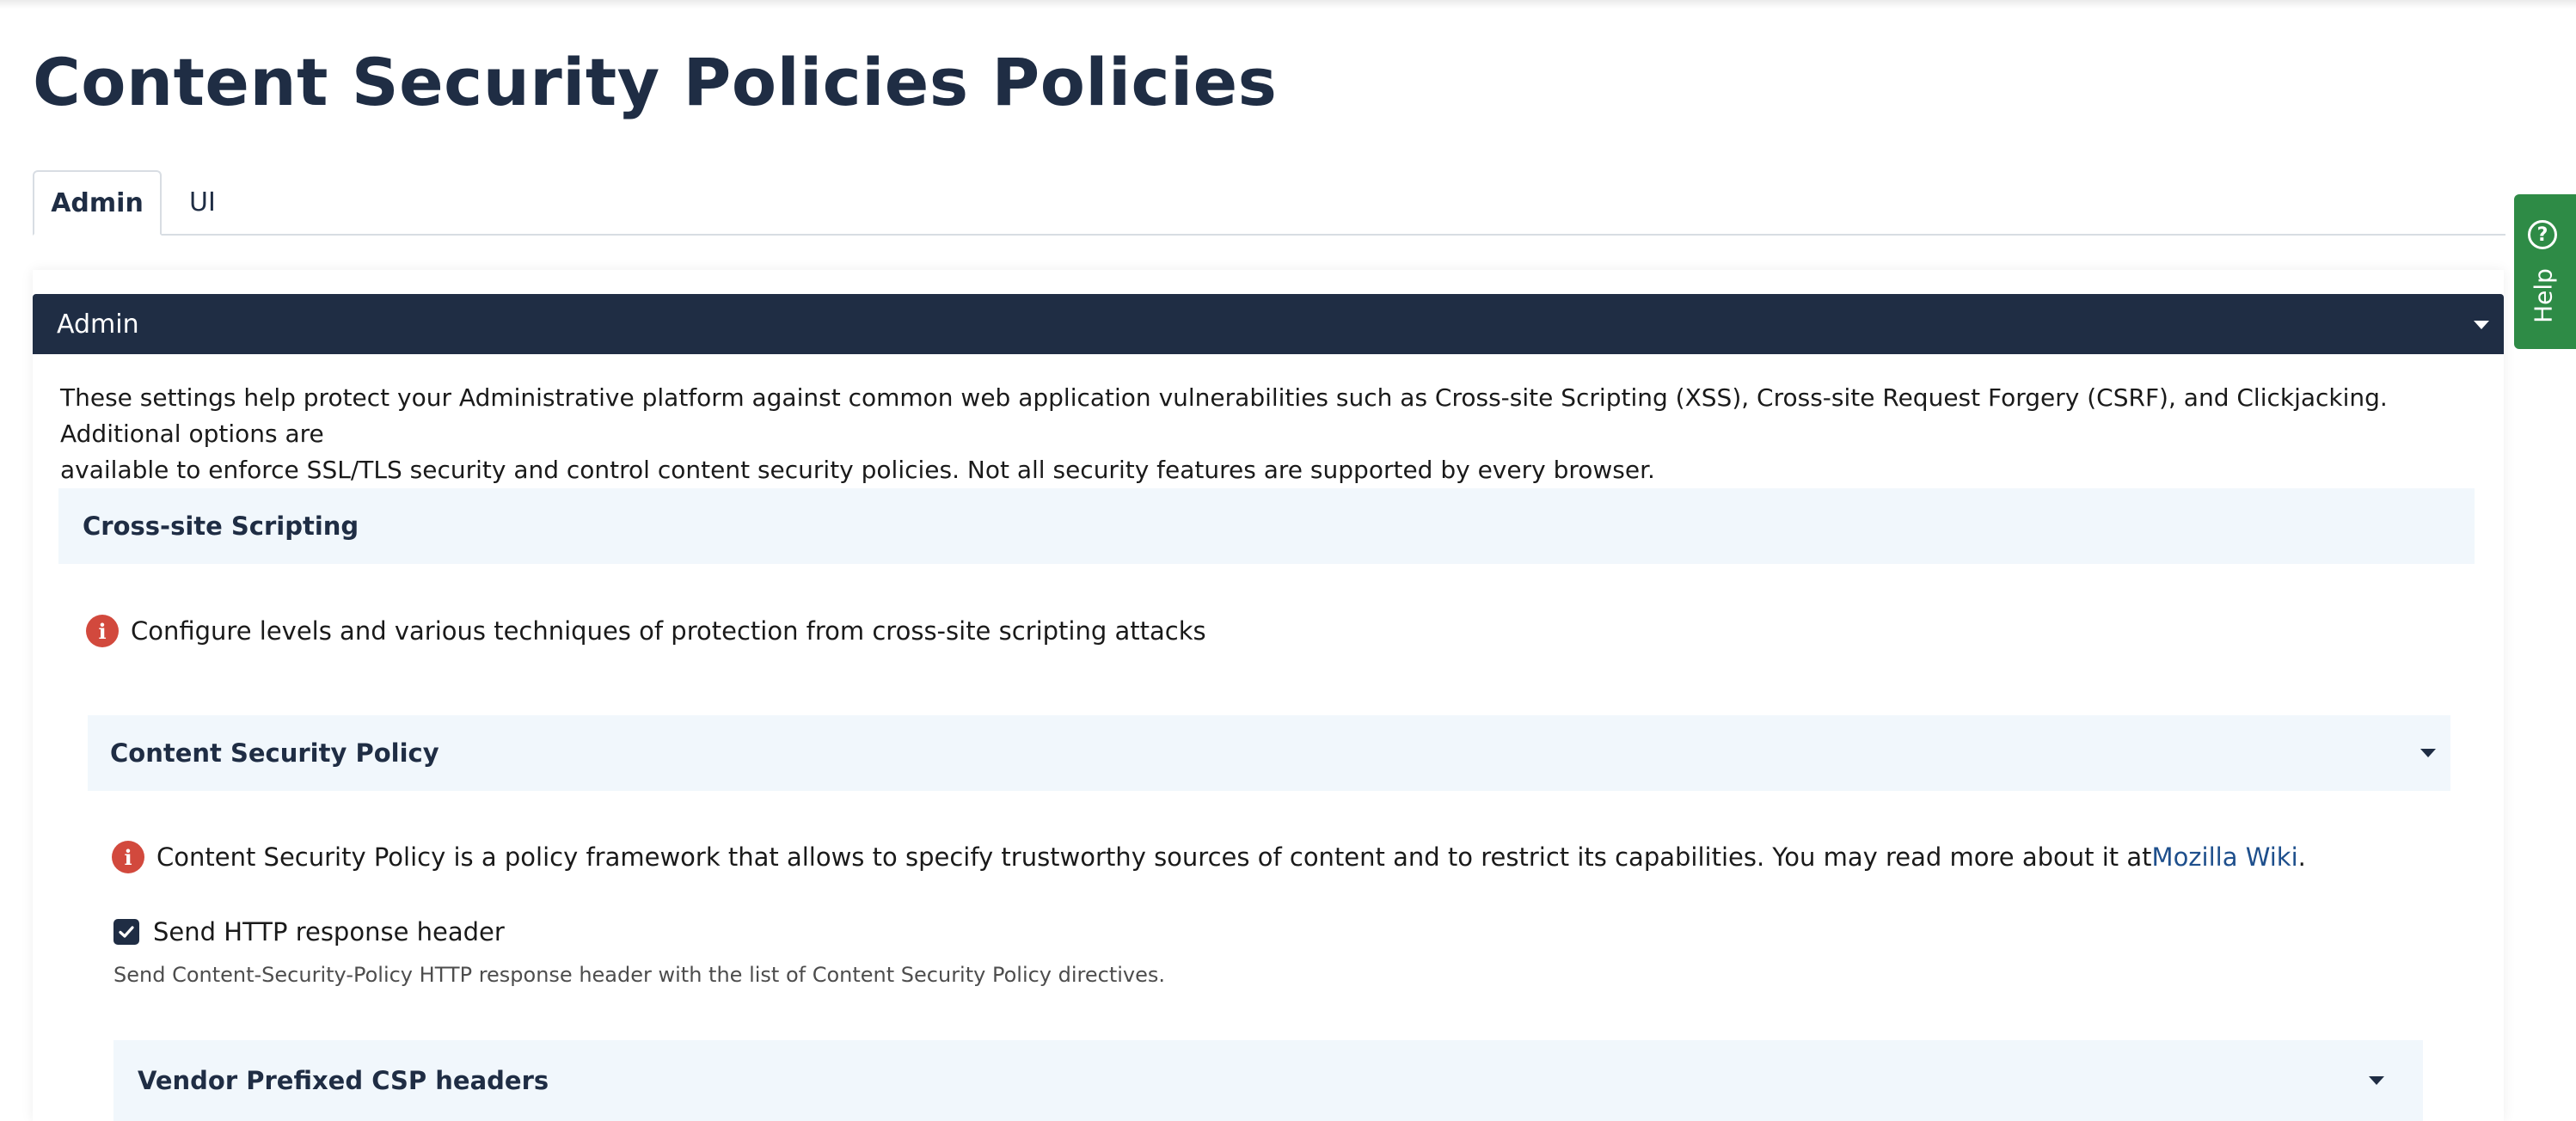  Describe the element at coordinates (343, 1080) in the screenshot. I see `vendor-prefixed-csp-title: Vendor Prefixed CSP headers` at that location.